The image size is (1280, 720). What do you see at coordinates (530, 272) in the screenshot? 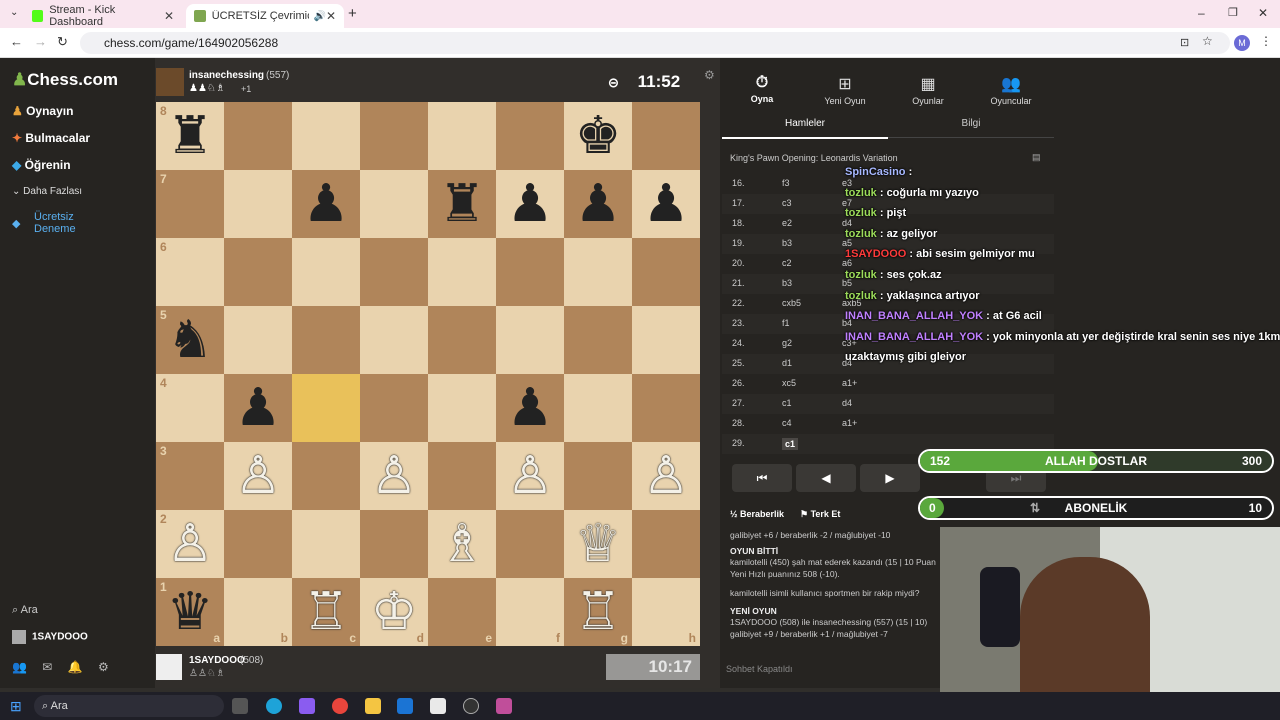
I see `square-f6` at bounding box center [530, 272].